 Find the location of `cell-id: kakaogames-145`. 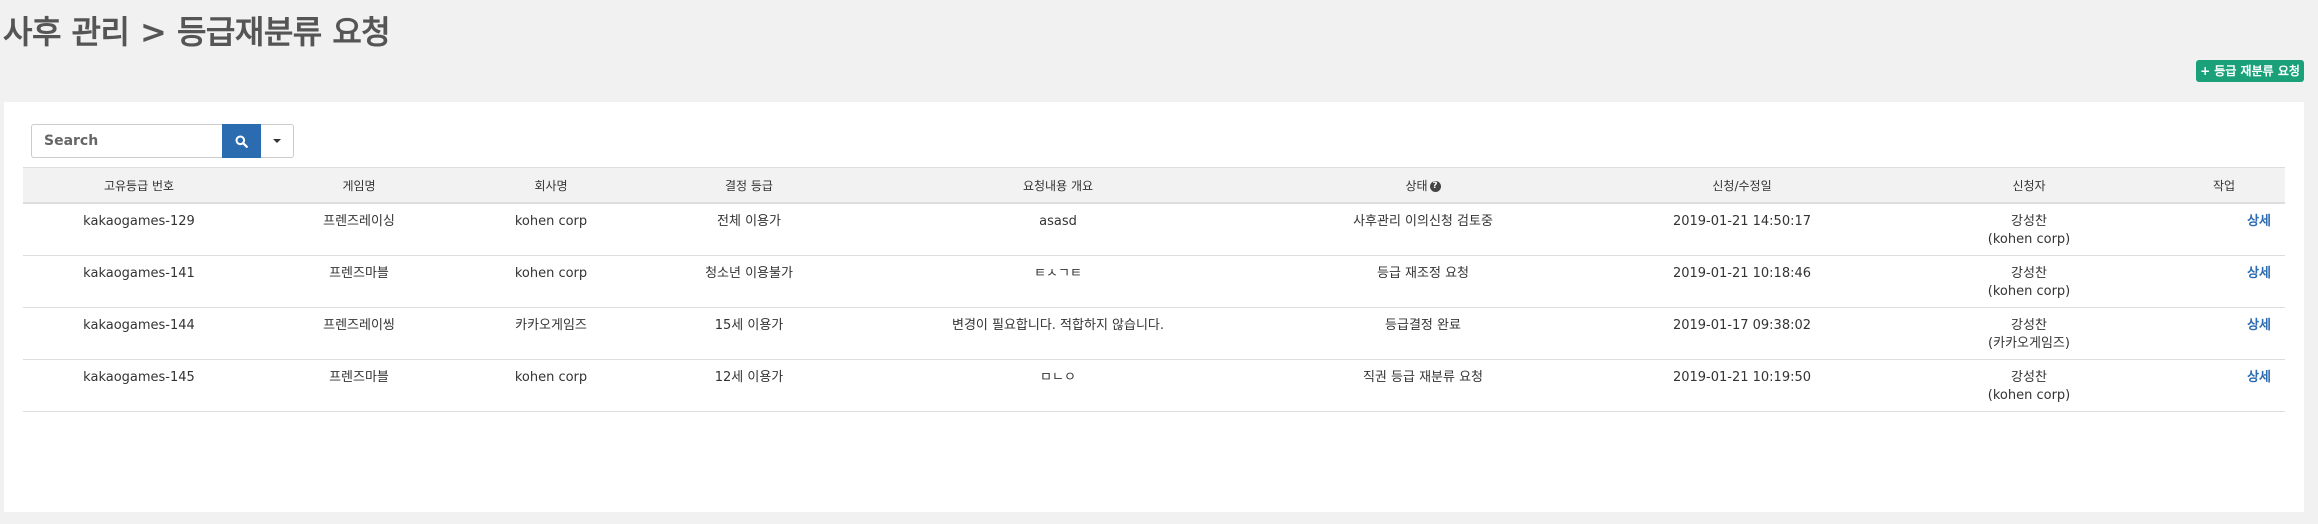

cell-id: kakaogames-145 is located at coordinates (139, 385).